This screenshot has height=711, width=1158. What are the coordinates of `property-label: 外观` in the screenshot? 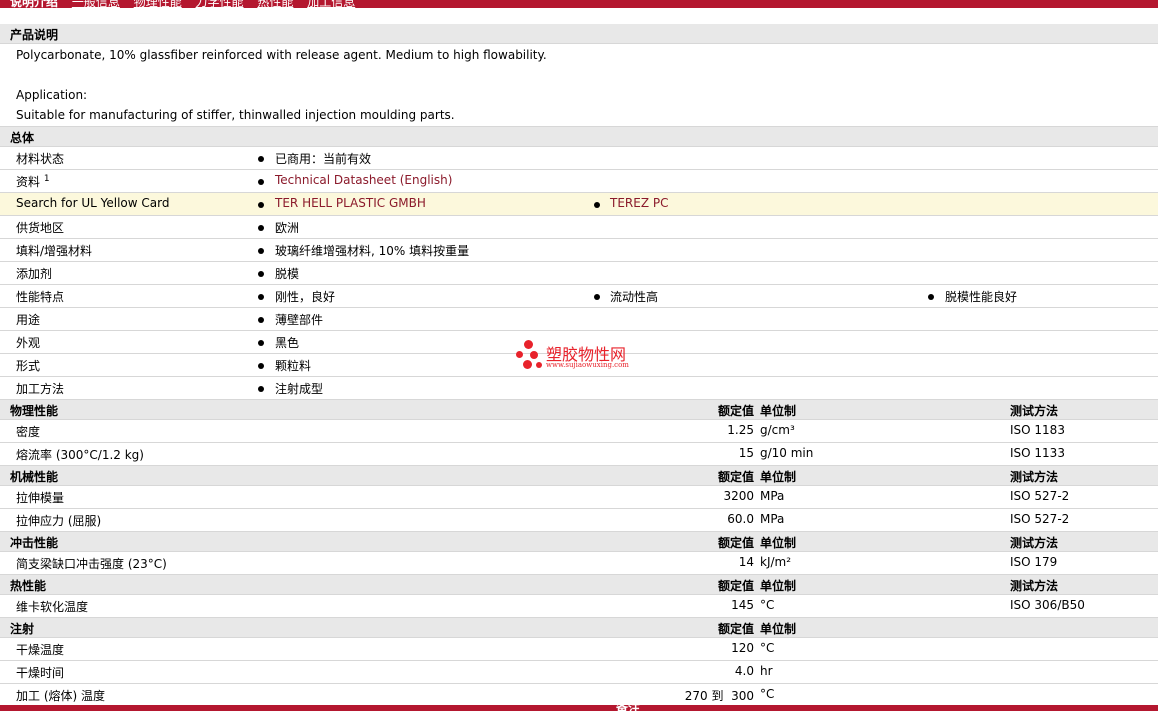 It's located at (28, 343).